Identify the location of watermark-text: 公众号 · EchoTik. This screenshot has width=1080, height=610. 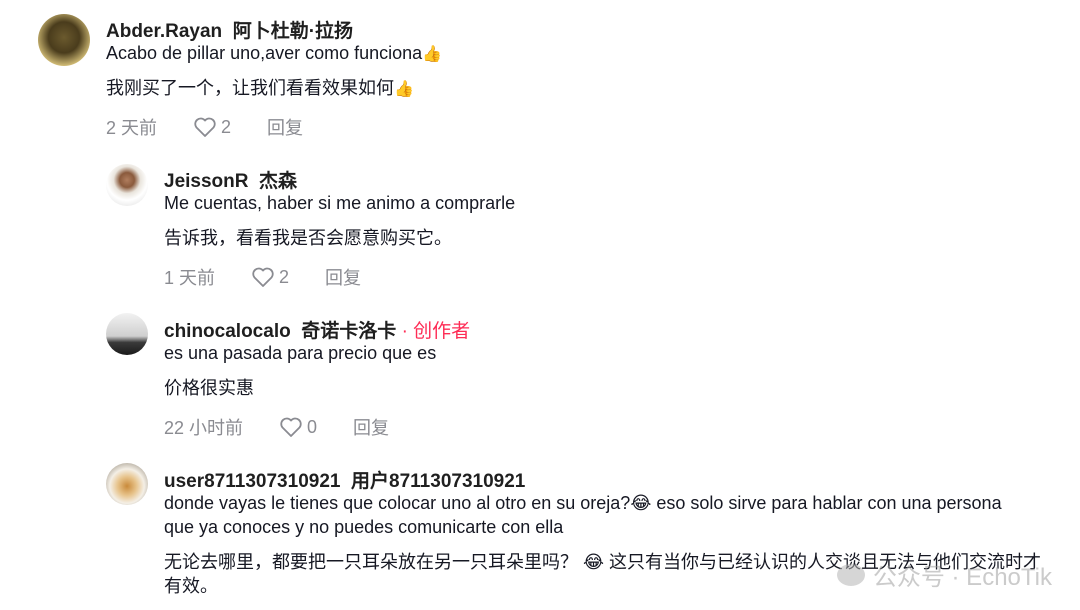
(962, 577).